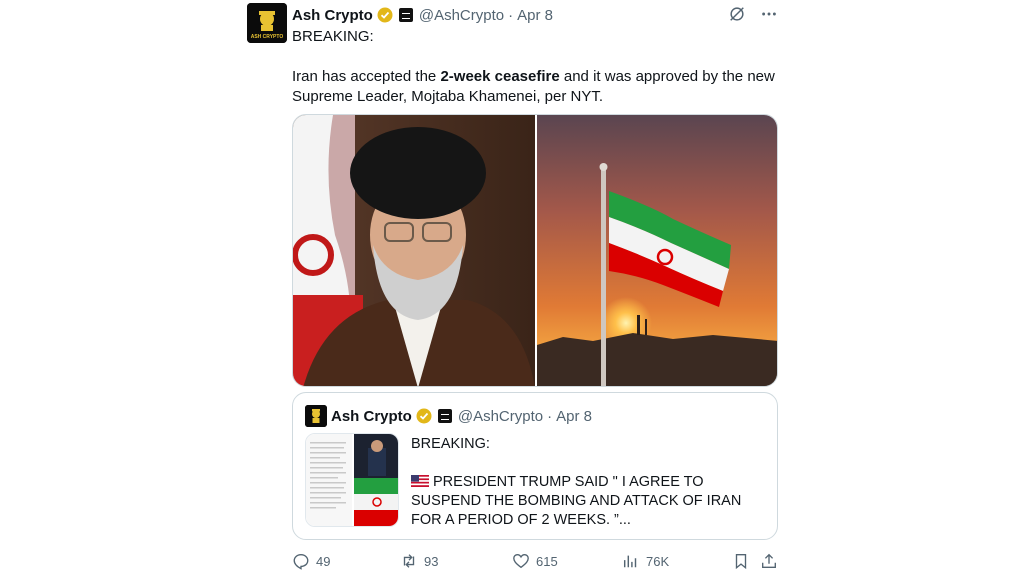  I want to click on author-name: Ash Crypto, so click(332, 15).